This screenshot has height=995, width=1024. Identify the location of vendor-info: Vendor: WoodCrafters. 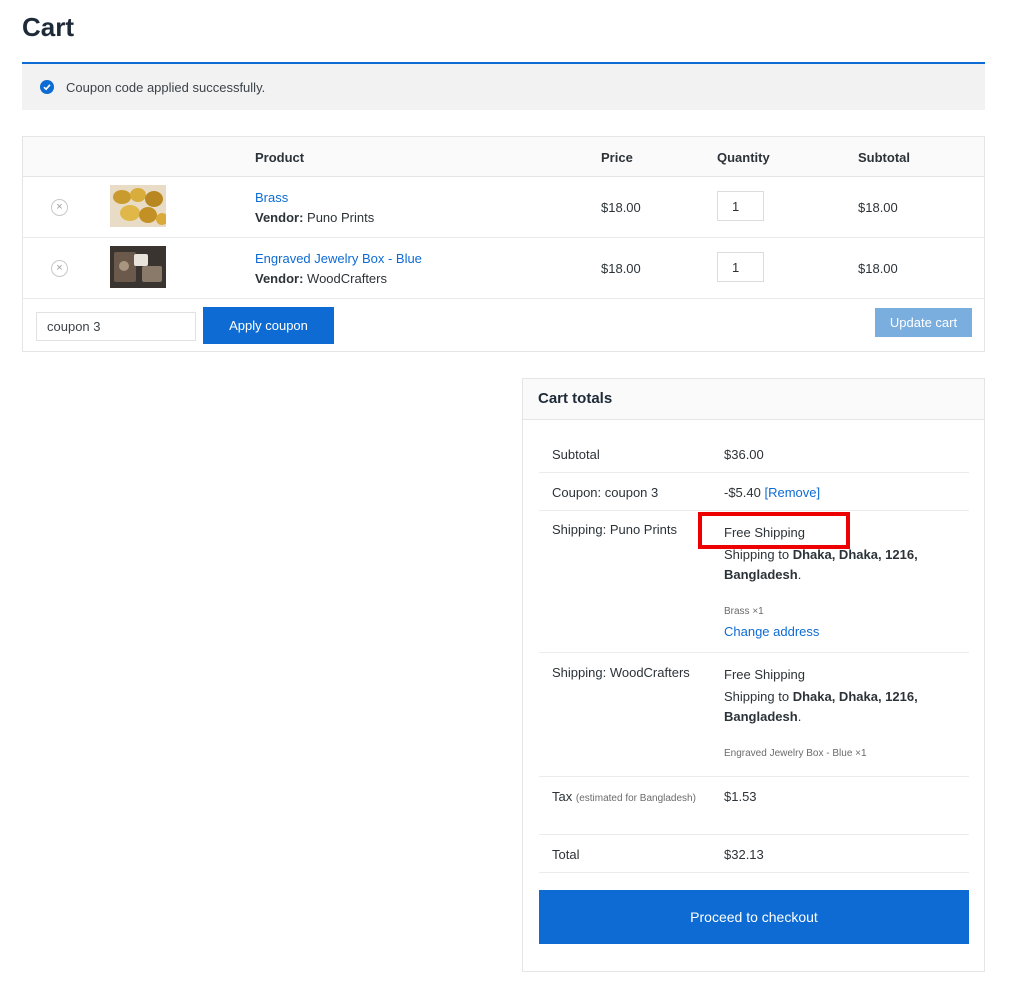
(321, 278).